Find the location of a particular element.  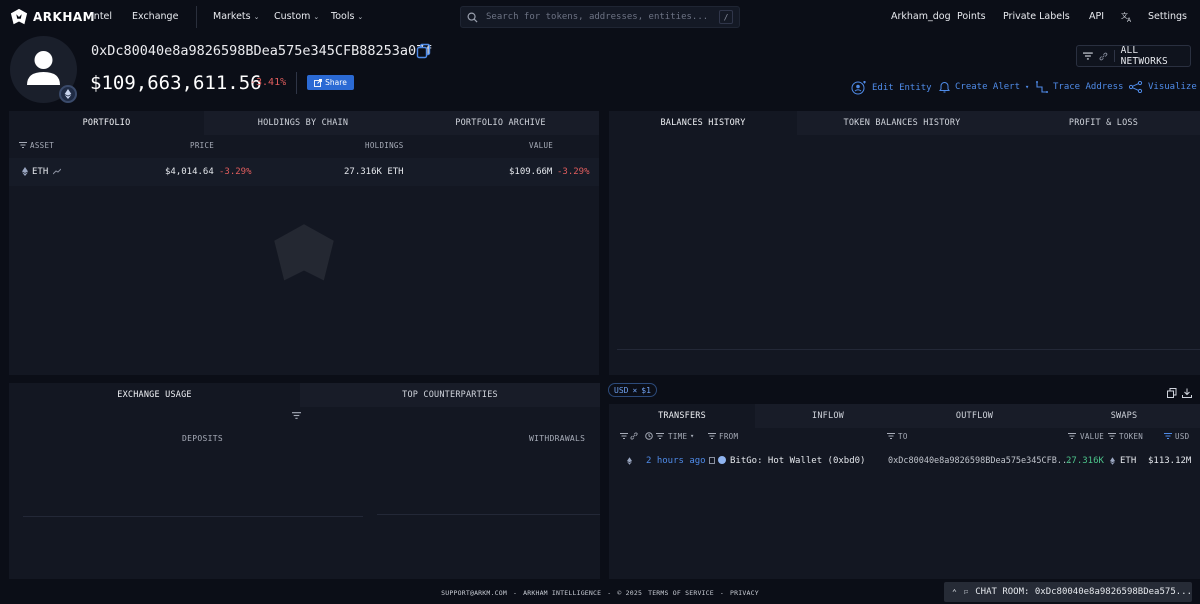

column-token: TOKEN is located at coordinates (1131, 436).